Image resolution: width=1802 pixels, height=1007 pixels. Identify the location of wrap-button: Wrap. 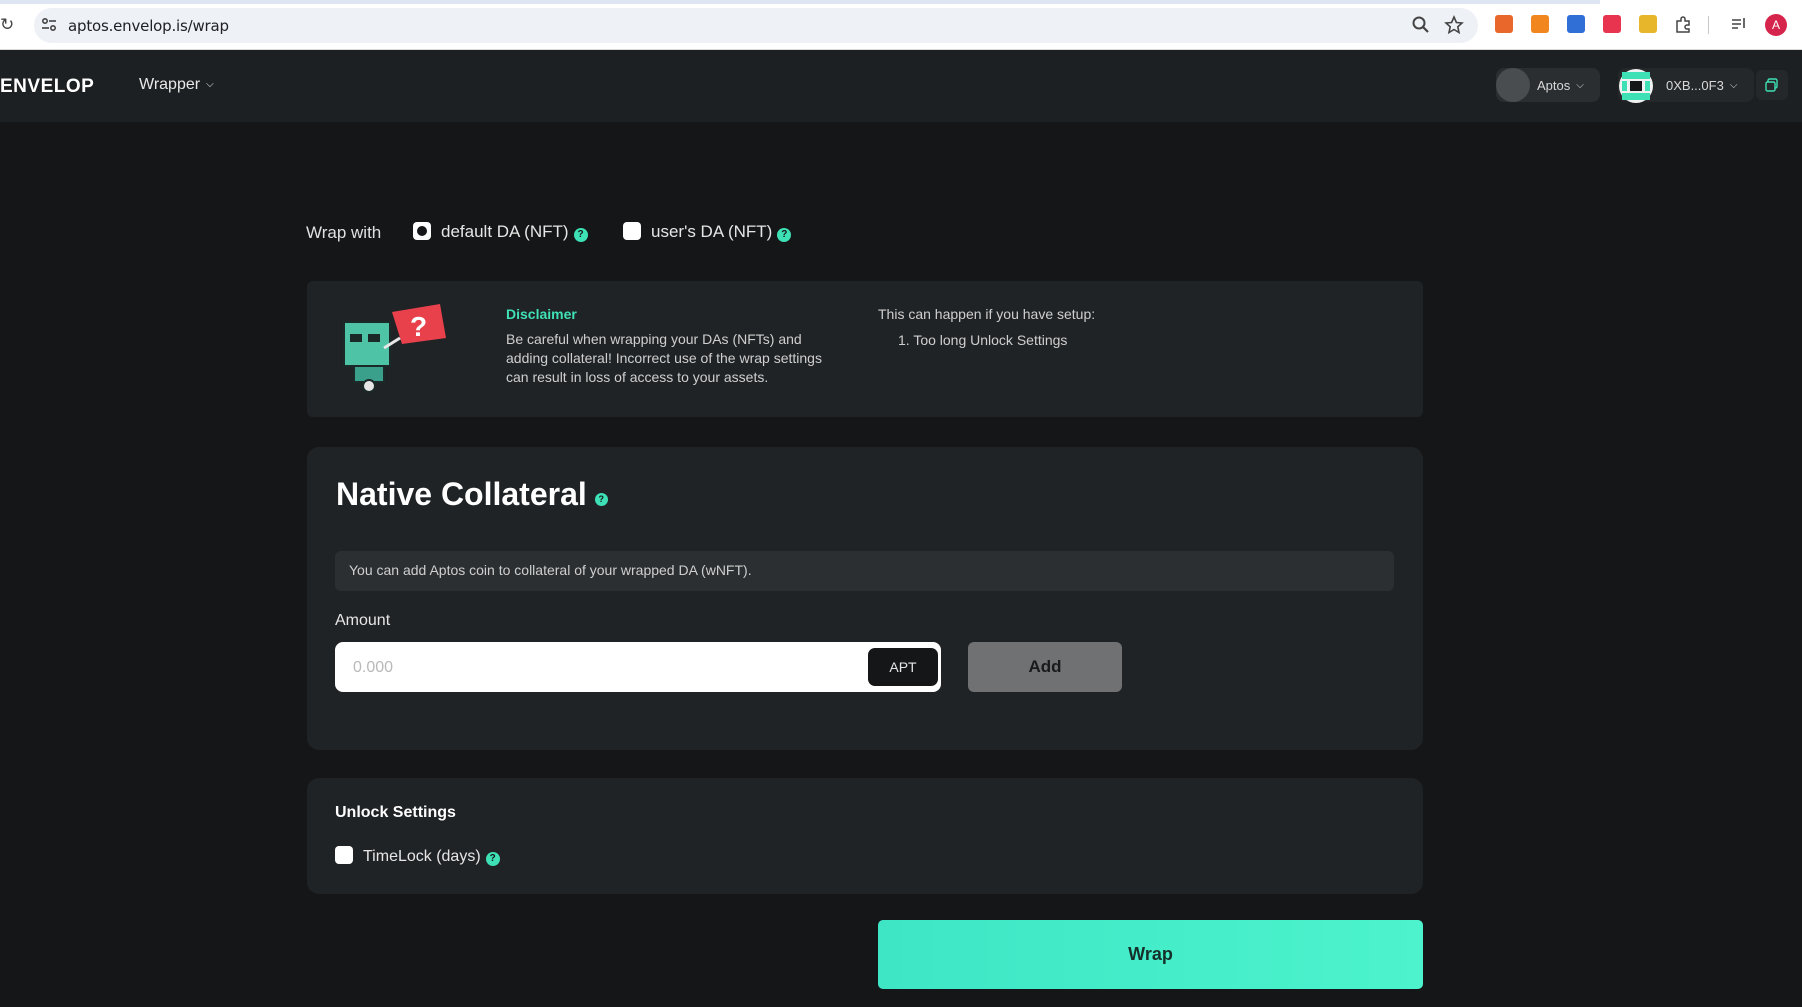
(1150, 954).